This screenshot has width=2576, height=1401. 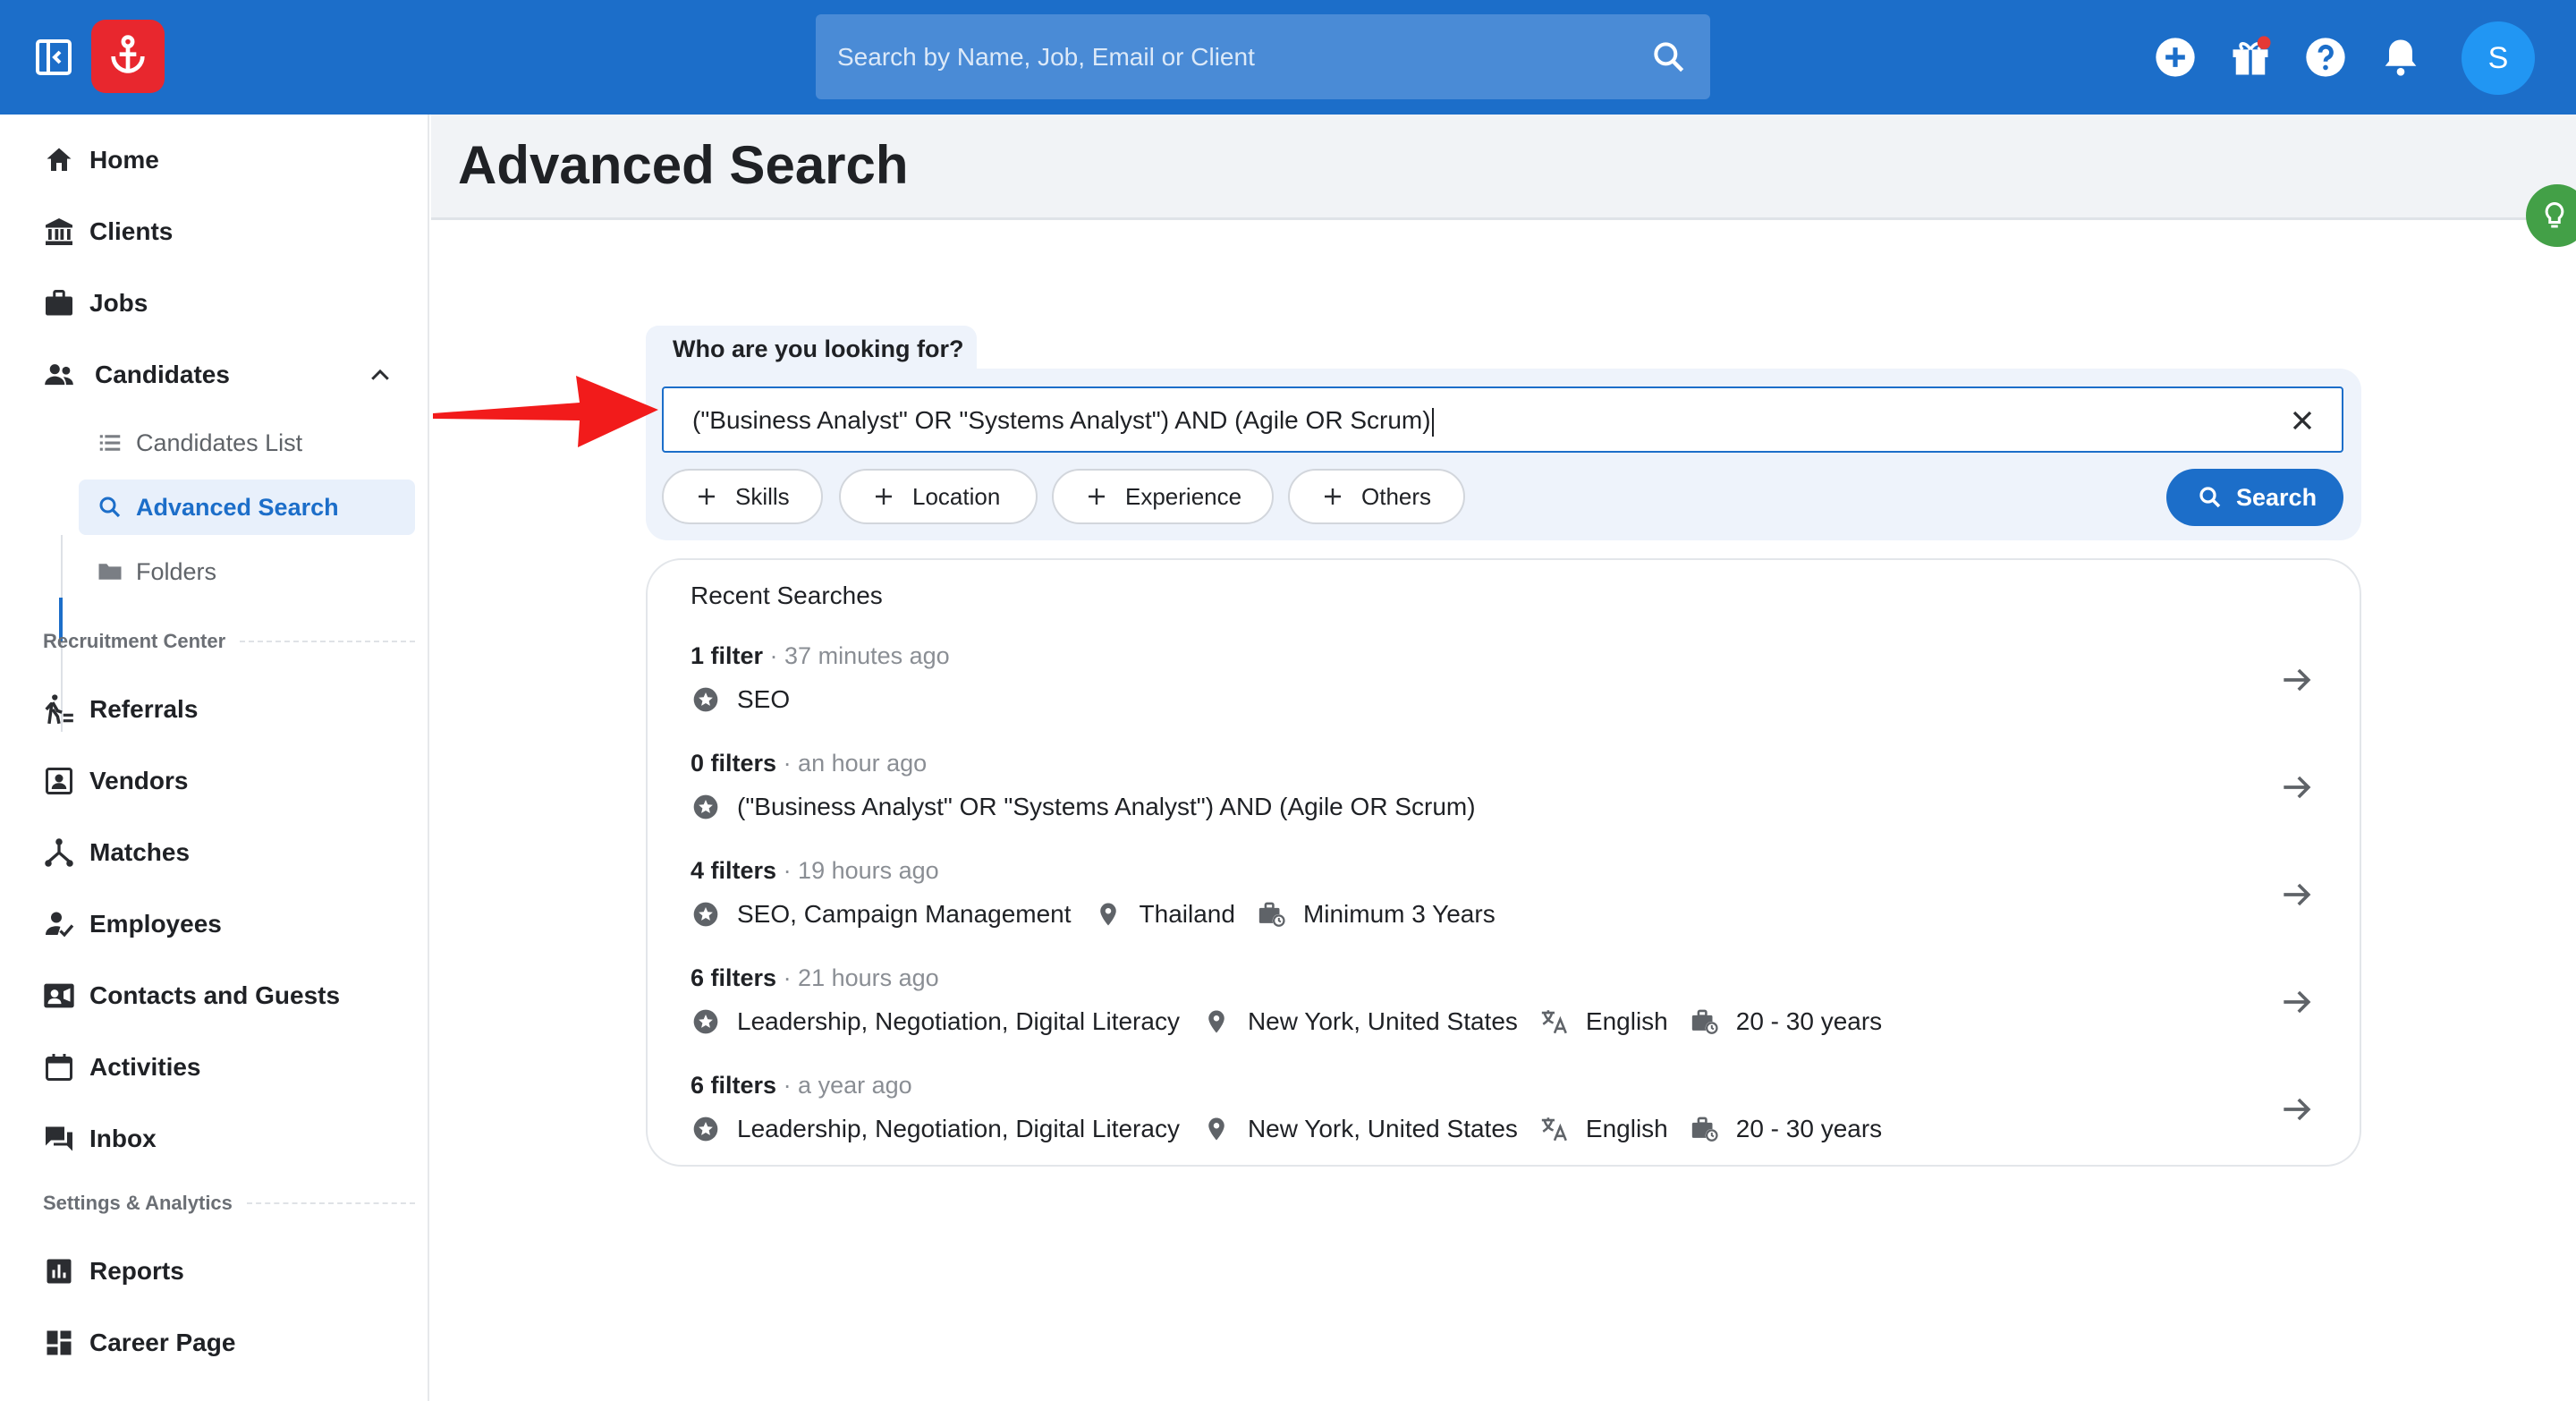 I want to click on user-avatar: S, so click(x=2498, y=58).